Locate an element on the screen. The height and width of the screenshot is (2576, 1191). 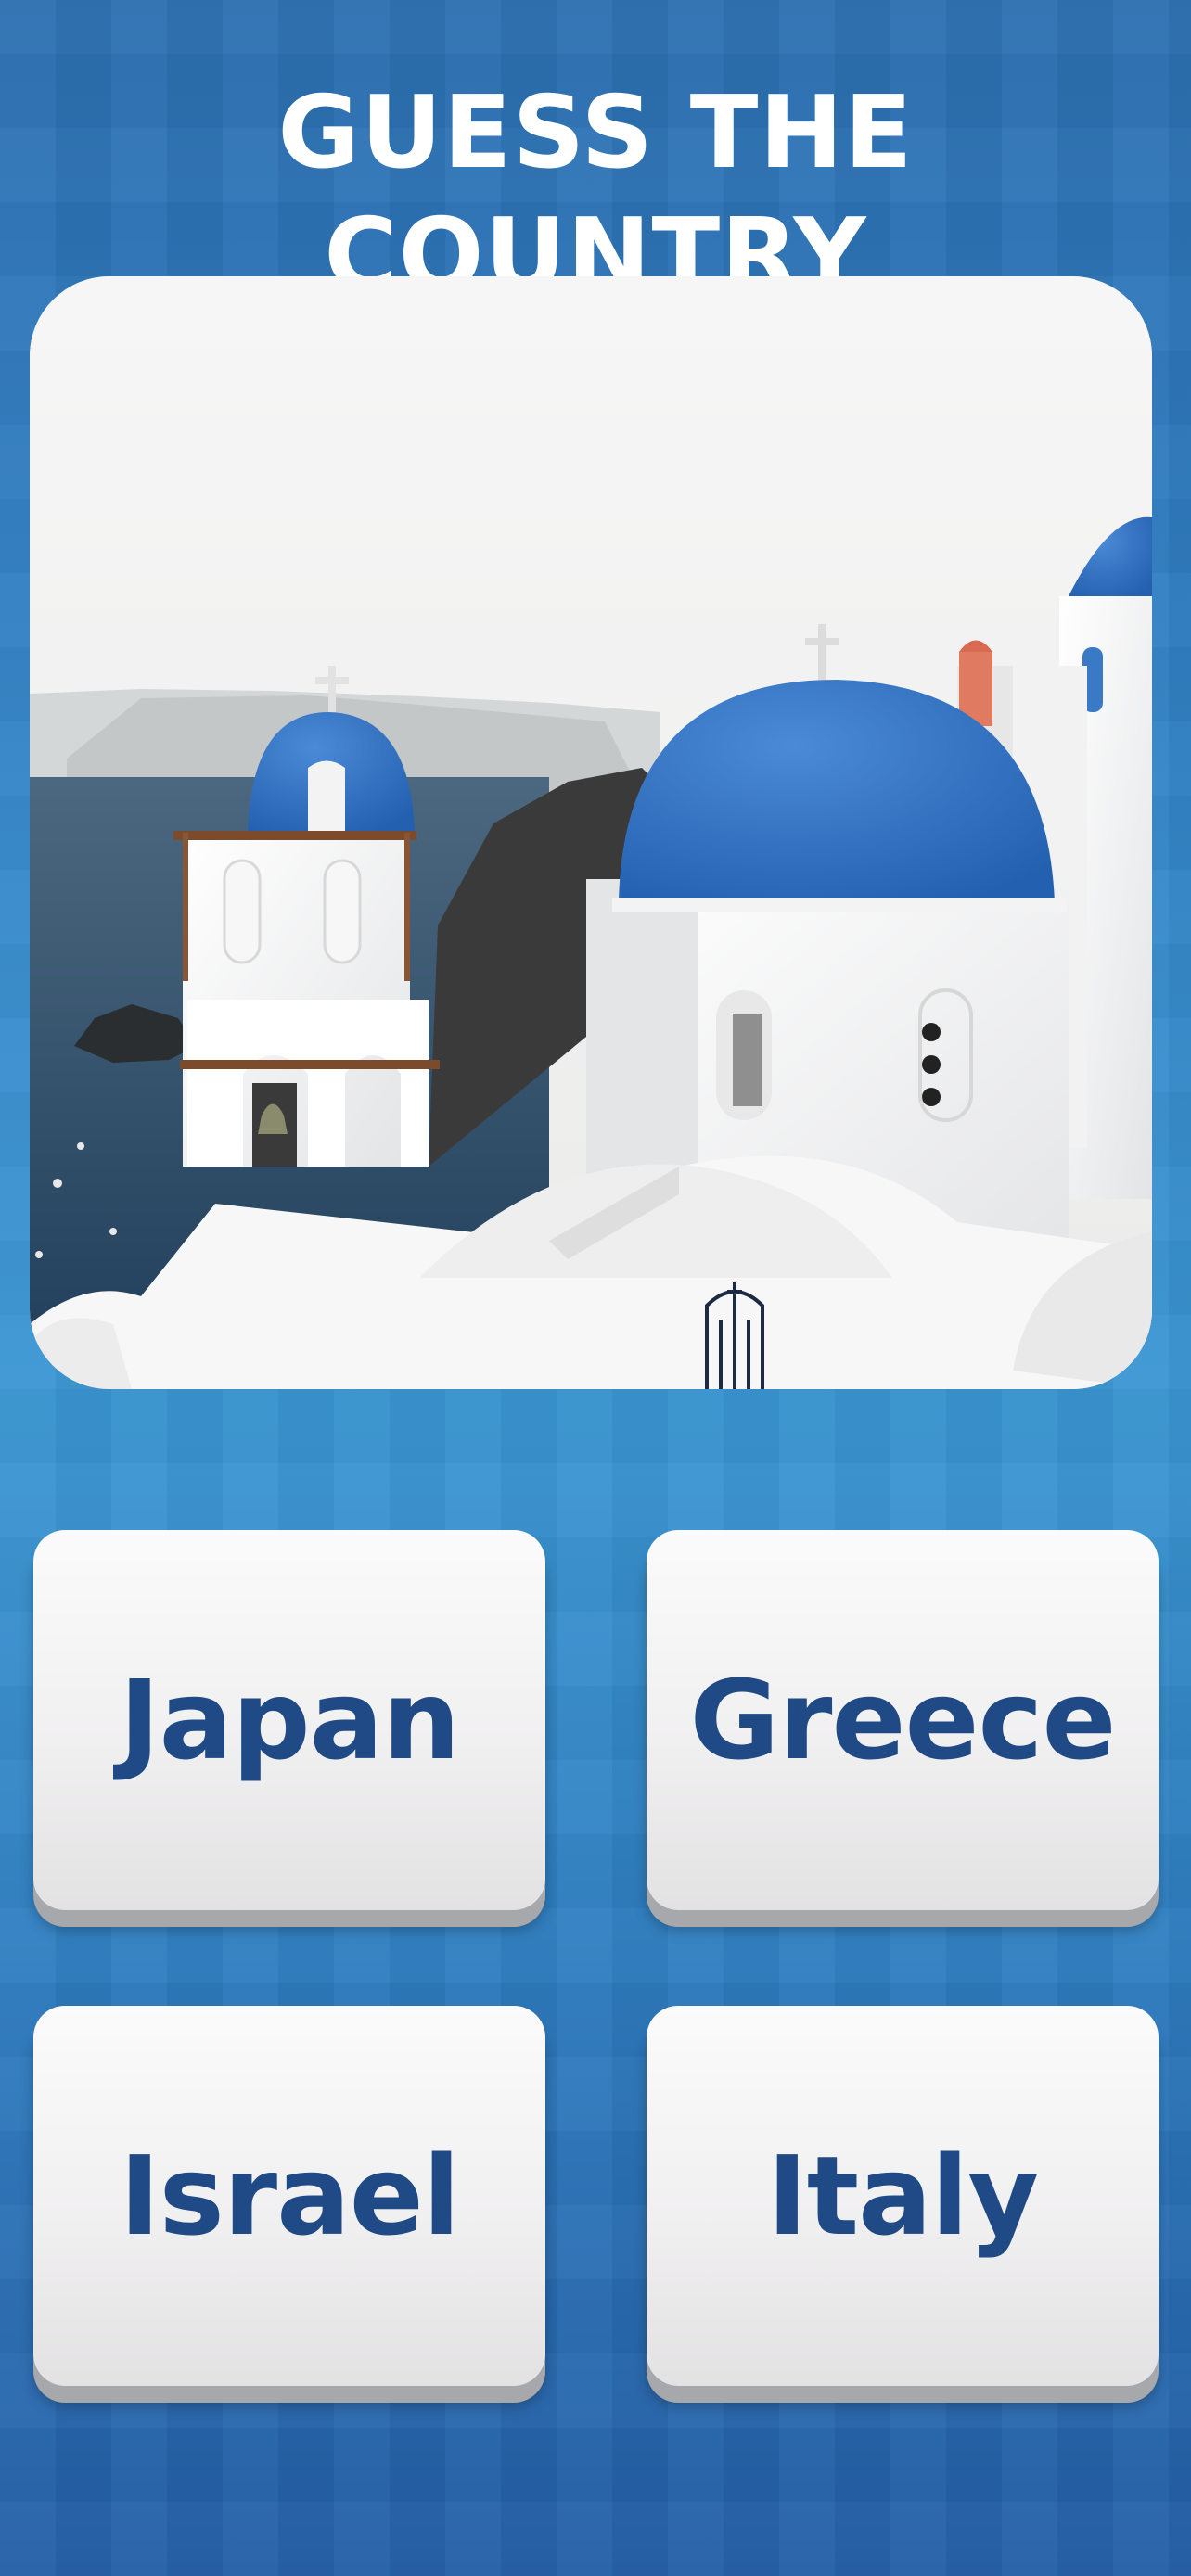
answer-button-israel: Israel is located at coordinates (289, 2196).